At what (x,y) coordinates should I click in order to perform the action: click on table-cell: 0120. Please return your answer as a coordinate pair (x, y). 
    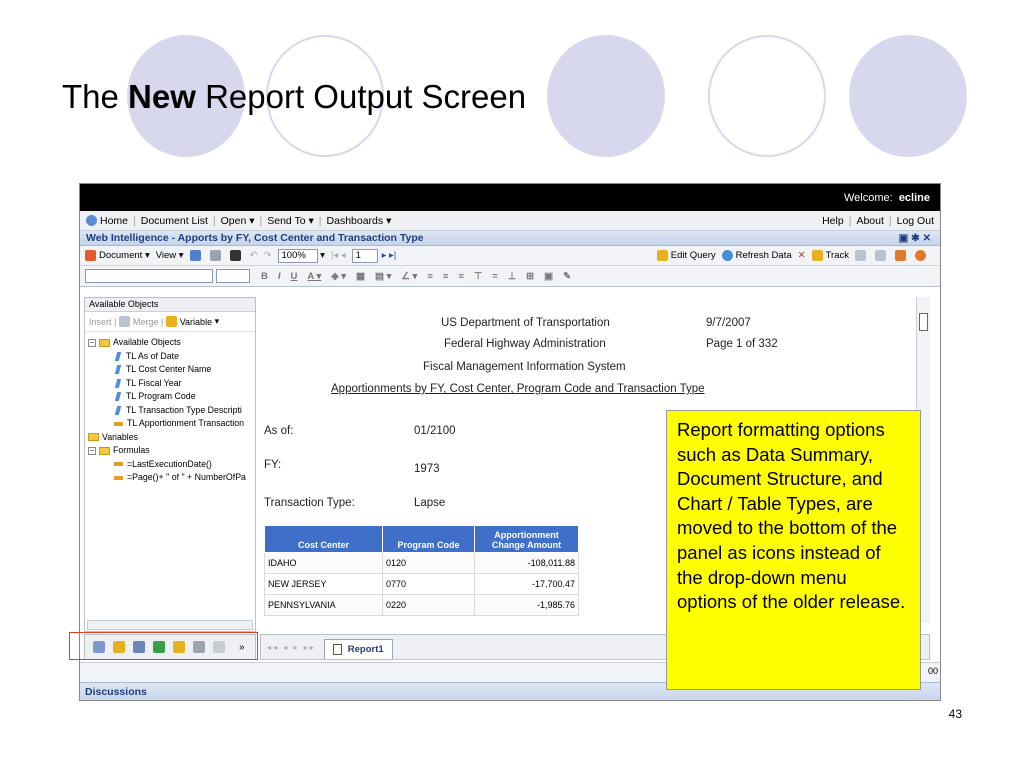
    Looking at the image, I should click on (428, 563).